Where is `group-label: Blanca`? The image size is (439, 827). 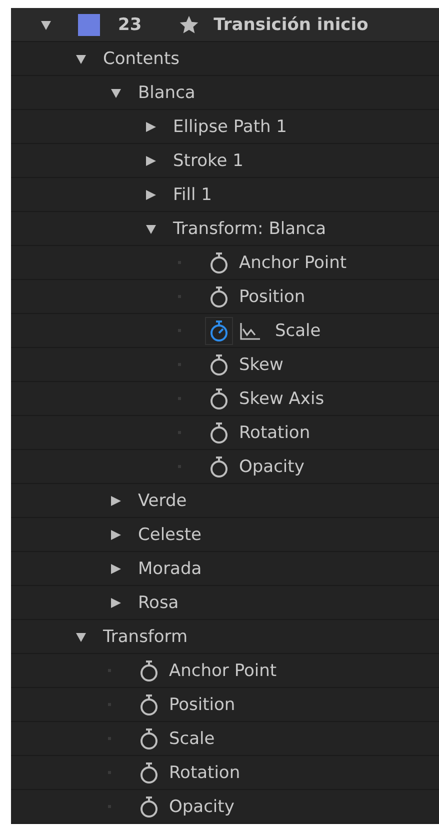
group-label: Blanca is located at coordinates (167, 92).